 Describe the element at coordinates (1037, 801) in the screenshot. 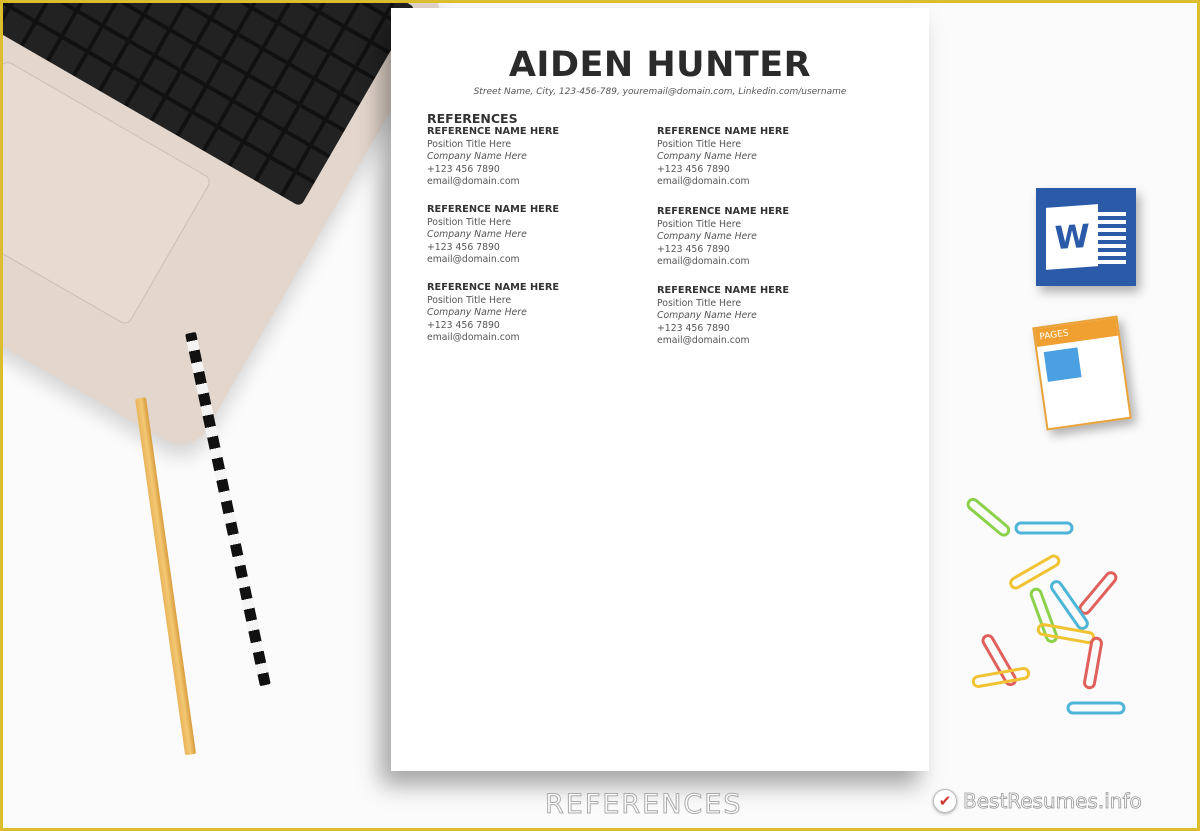

I see `watermark: ✔ BestResumes.info` at that location.